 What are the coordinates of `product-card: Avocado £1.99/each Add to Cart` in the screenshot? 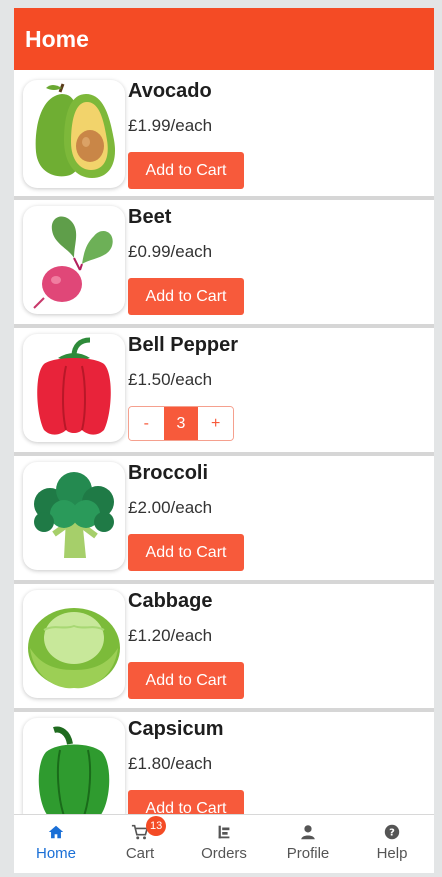 It's located at (224, 137).